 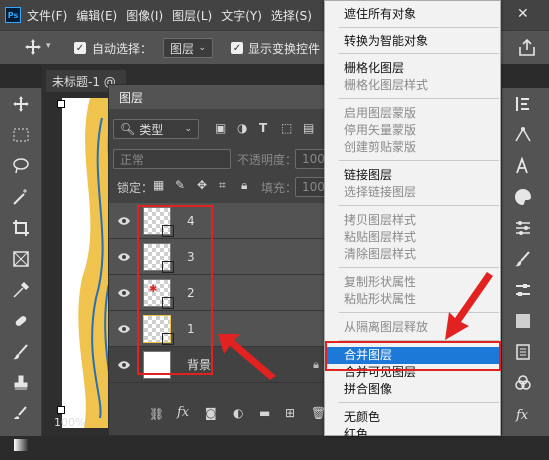 What do you see at coordinates (264, 413) in the screenshot?
I see `new-group-icon: ▬` at bounding box center [264, 413].